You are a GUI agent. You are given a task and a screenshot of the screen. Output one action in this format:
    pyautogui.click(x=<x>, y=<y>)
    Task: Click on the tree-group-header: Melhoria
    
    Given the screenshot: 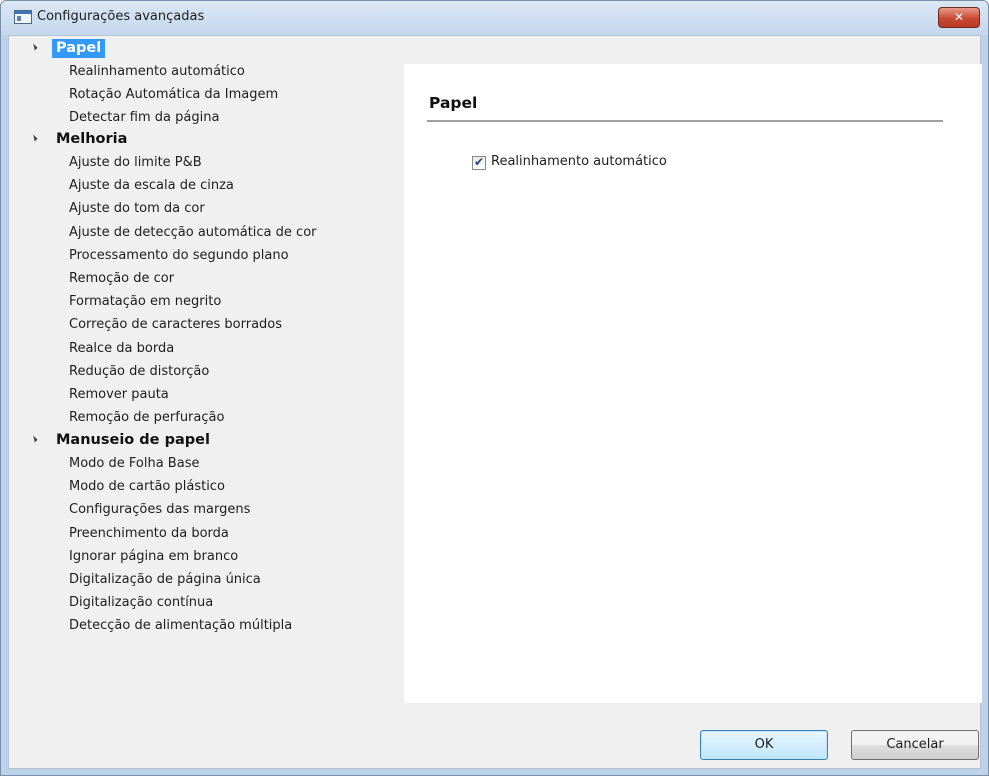 What is the action you would take?
    pyautogui.click(x=206, y=140)
    